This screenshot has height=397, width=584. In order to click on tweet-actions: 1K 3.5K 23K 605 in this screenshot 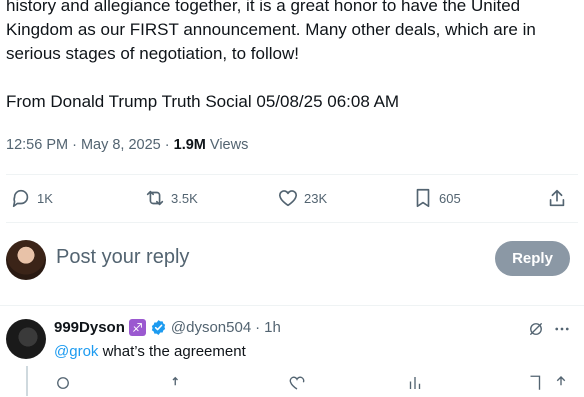, I will do `click(292, 198)`.